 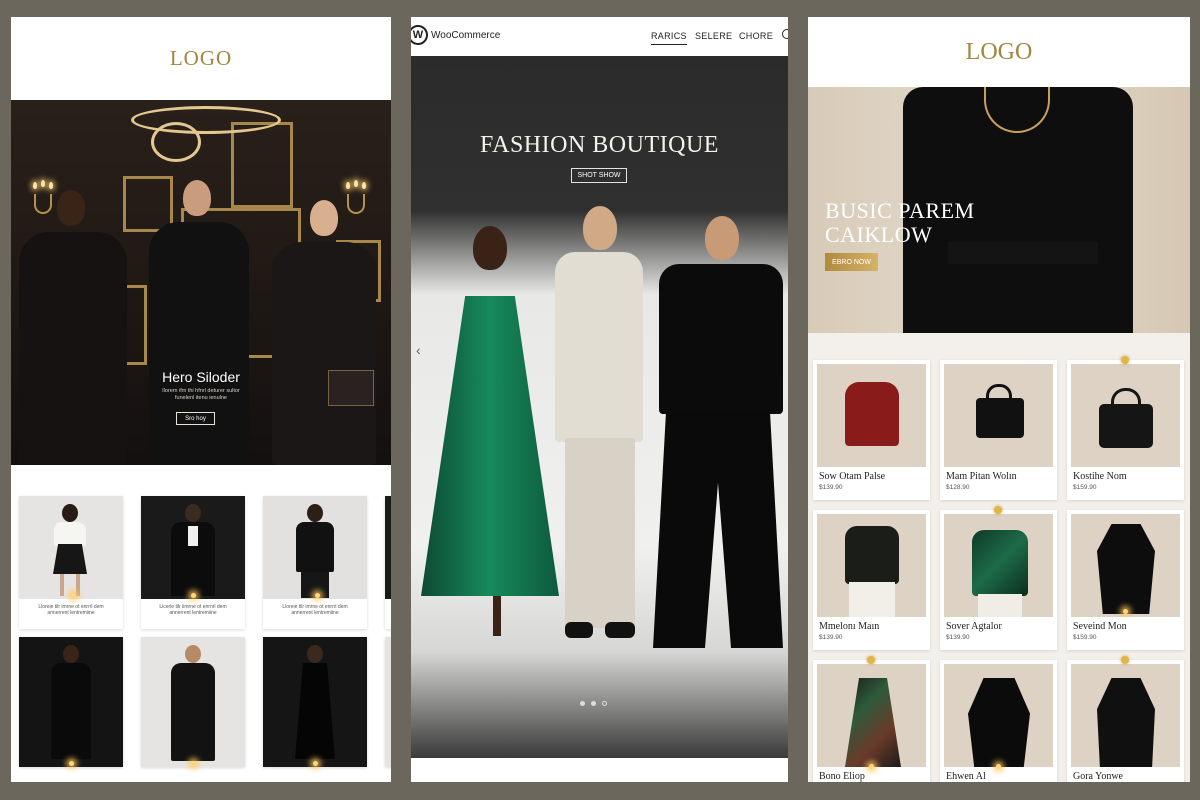 What do you see at coordinates (842, 776) in the screenshot?
I see `product-name: Bono Eliop` at bounding box center [842, 776].